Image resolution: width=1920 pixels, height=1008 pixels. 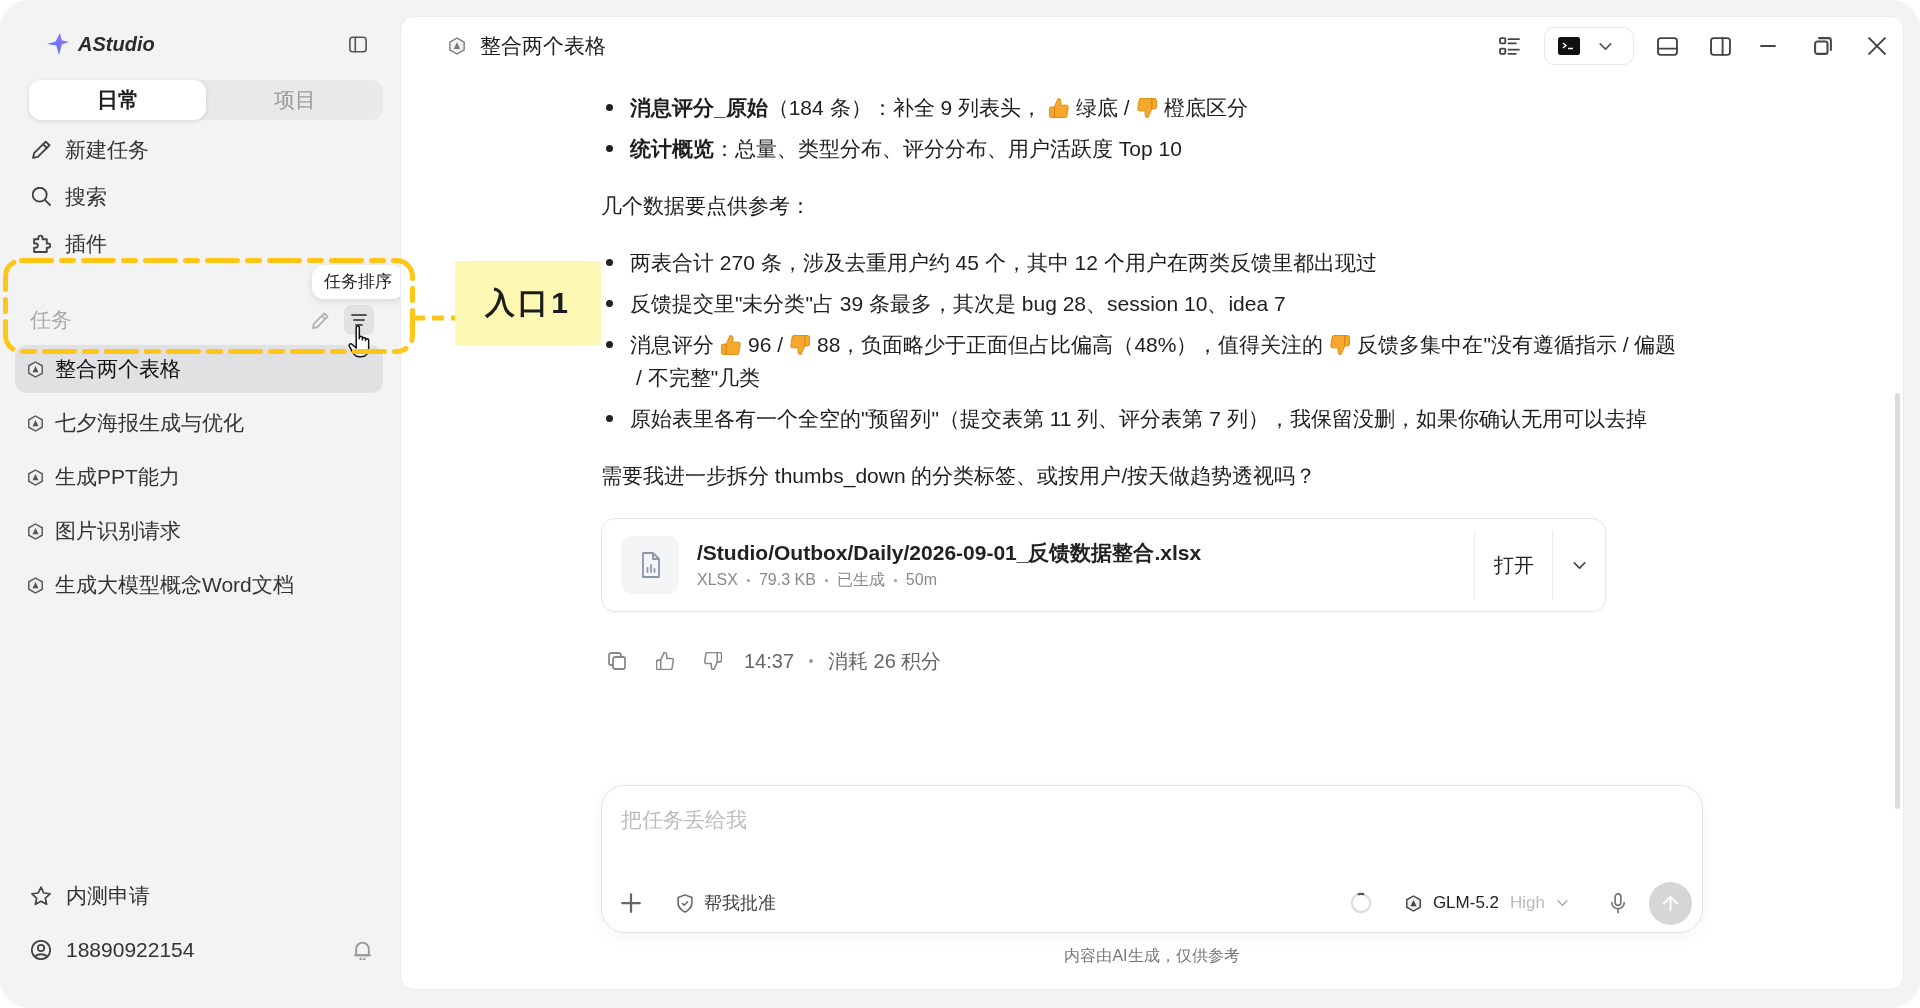 What do you see at coordinates (58, 44) in the screenshot?
I see `sparkle-logo-icon` at bounding box center [58, 44].